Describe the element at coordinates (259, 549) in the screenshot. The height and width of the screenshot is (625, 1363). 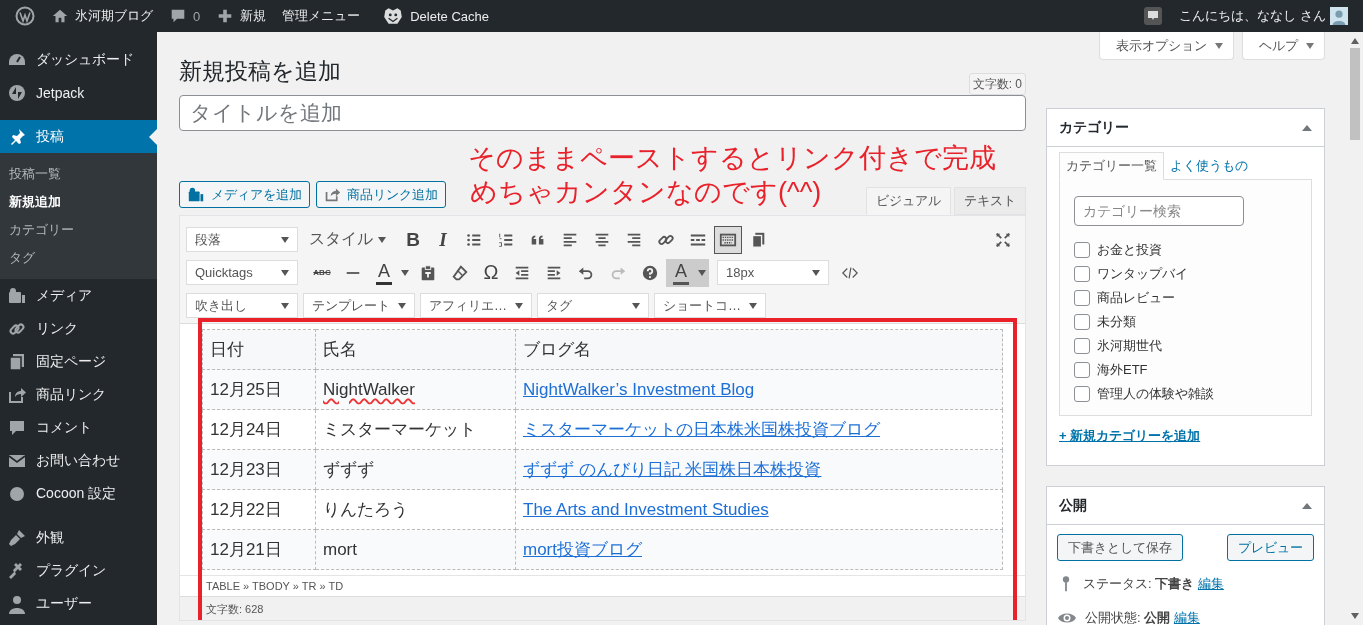
I see `table-cell: 12月21日` at that location.